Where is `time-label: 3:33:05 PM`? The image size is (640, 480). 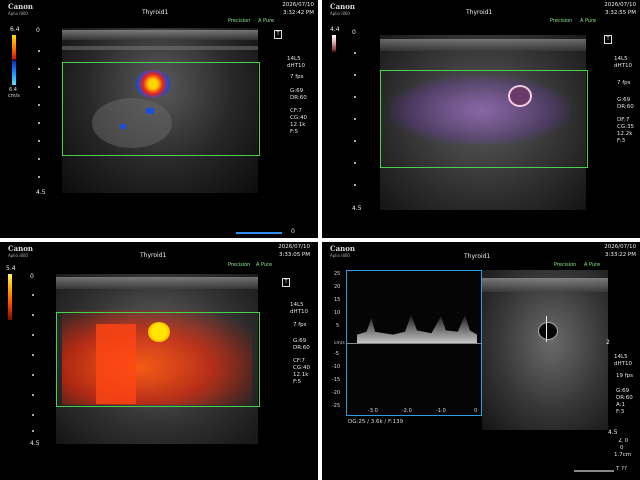
time-label: 3:33:05 PM is located at coordinates (294, 255).